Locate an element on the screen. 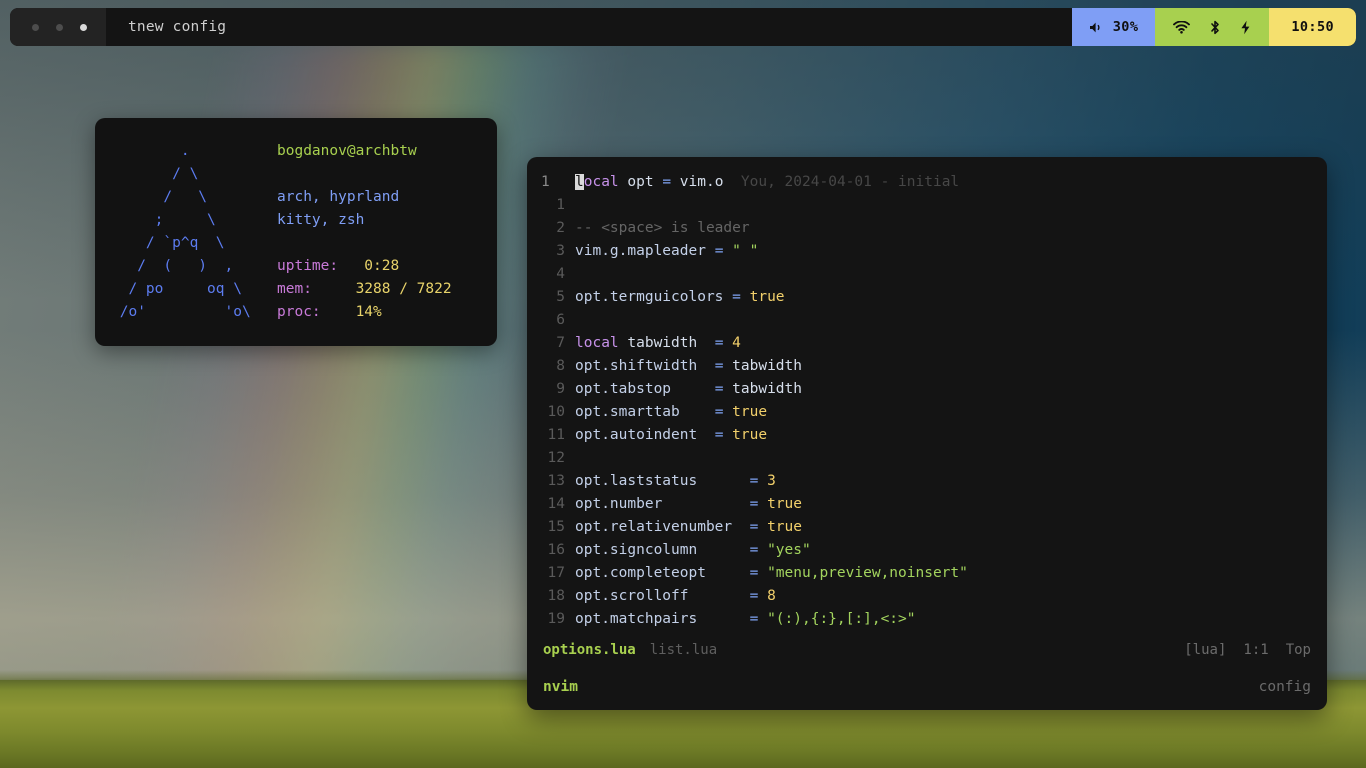 The width and height of the screenshot is (1366, 768). code-line: 13 opt.laststatus = 3 is located at coordinates (927, 481).